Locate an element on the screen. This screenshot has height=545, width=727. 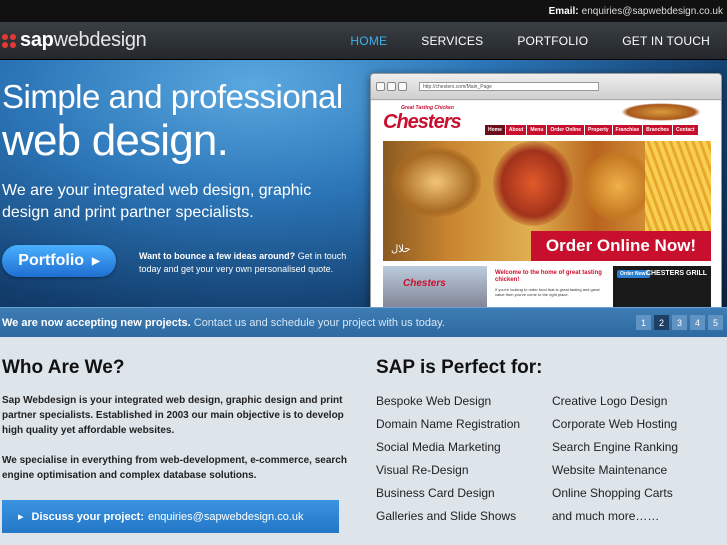
nav-services: SERVICES is located at coordinates (452, 40).